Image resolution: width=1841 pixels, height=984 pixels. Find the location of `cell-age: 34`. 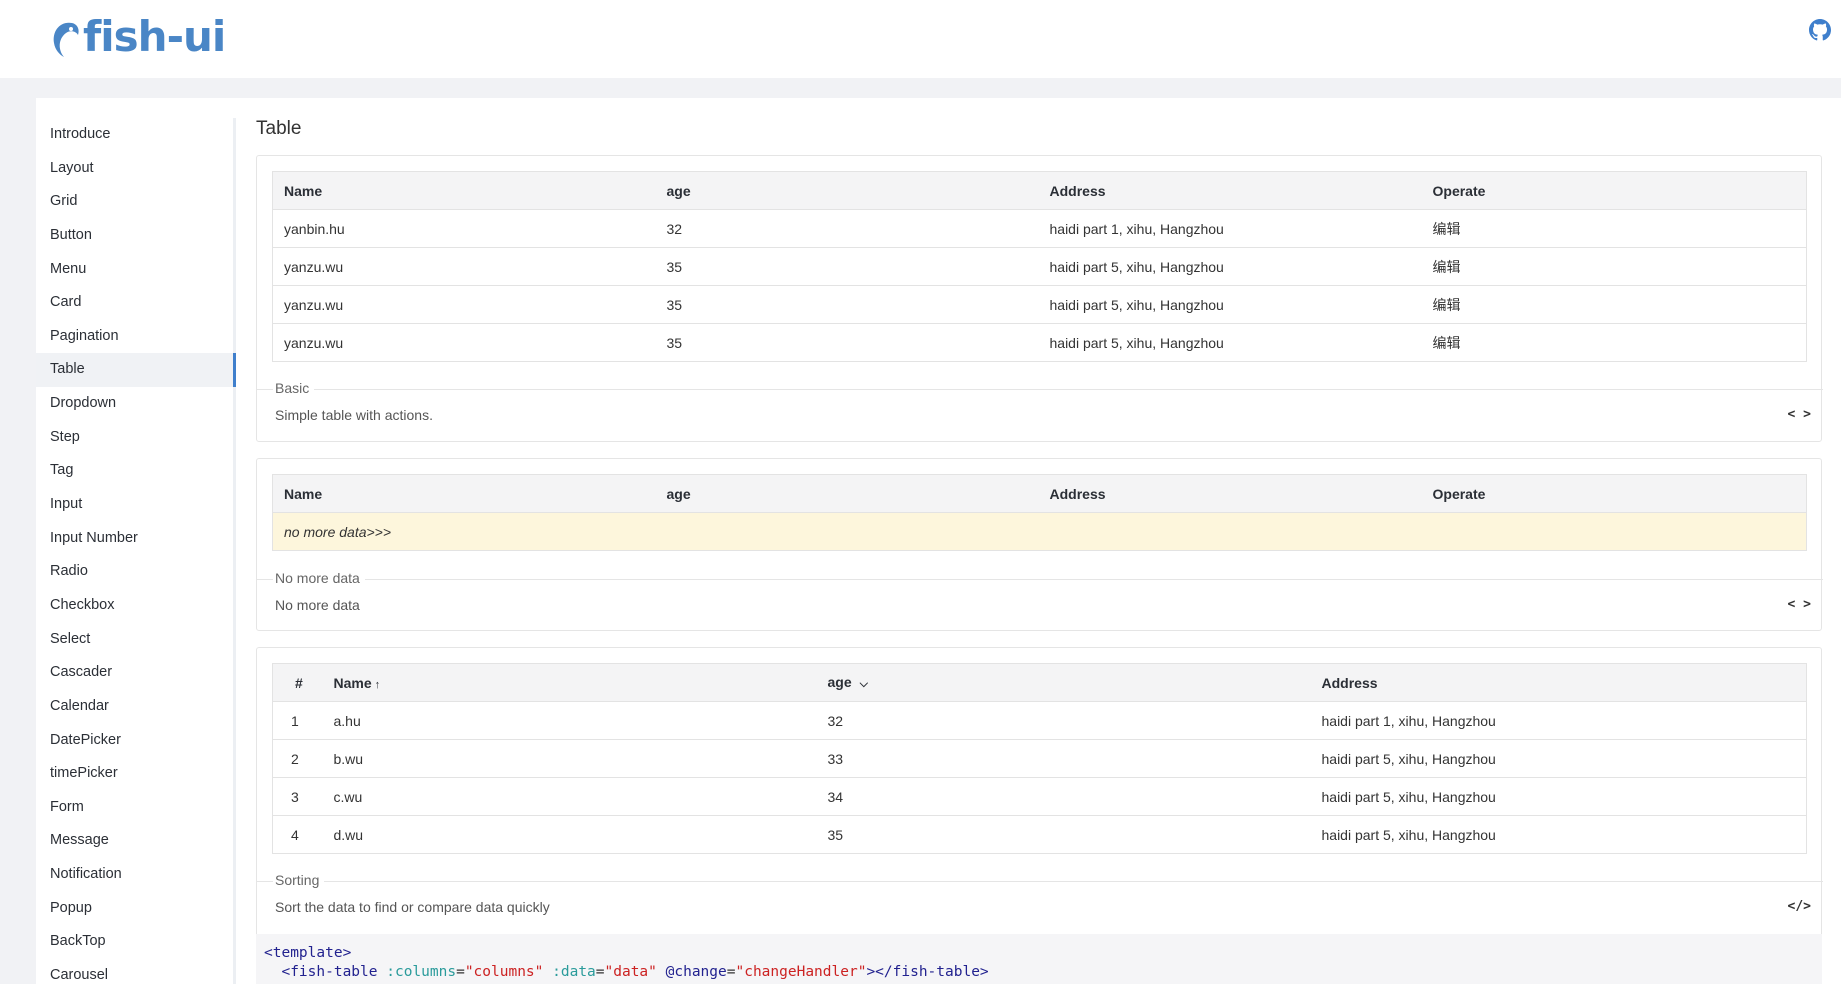

cell-age: 34 is located at coordinates (1063, 796).